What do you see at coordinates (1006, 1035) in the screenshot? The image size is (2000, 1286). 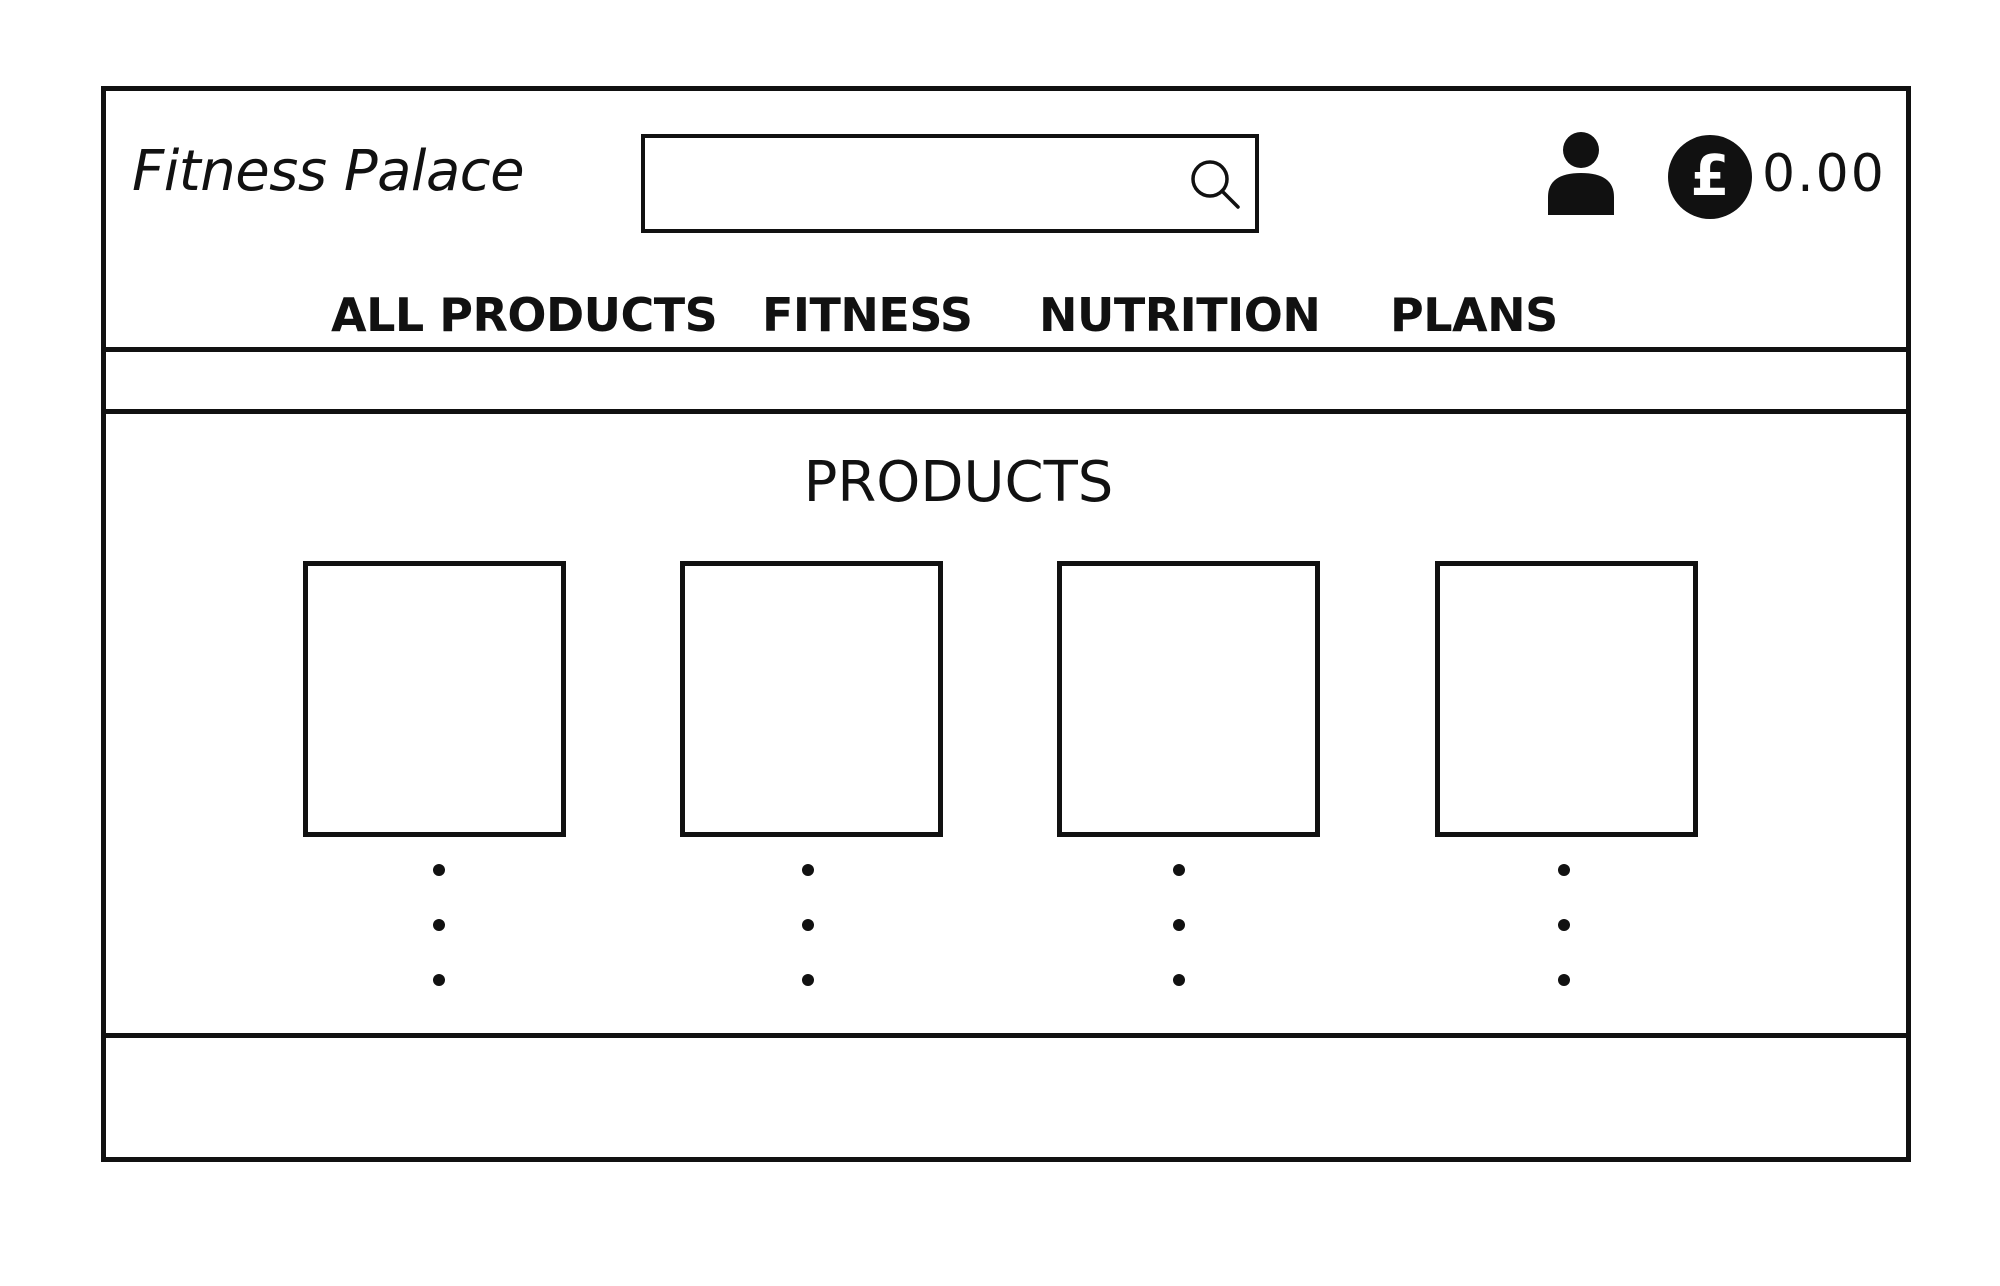 I see `footer-top-divider` at bounding box center [1006, 1035].